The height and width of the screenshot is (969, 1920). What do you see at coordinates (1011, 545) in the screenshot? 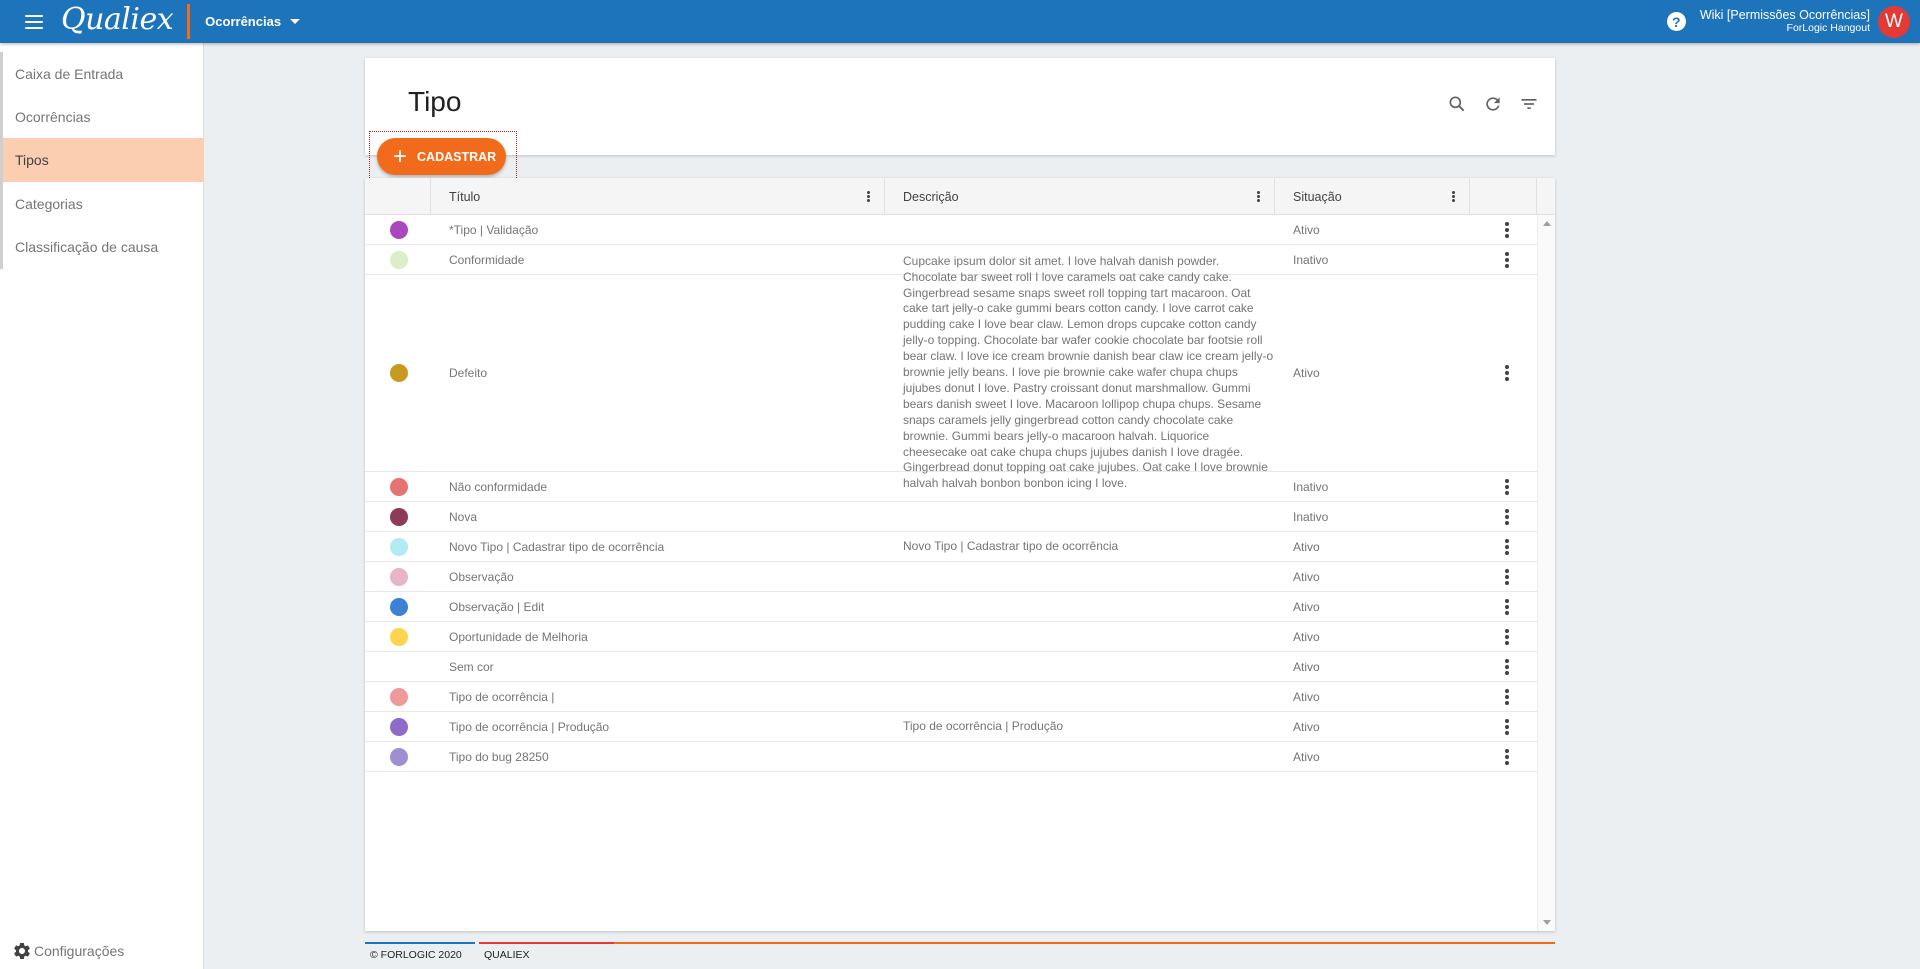
I see `description-cell: Novo Tipo | Cadastrar tipo de ocorrência` at bounding box center [1011, 545].